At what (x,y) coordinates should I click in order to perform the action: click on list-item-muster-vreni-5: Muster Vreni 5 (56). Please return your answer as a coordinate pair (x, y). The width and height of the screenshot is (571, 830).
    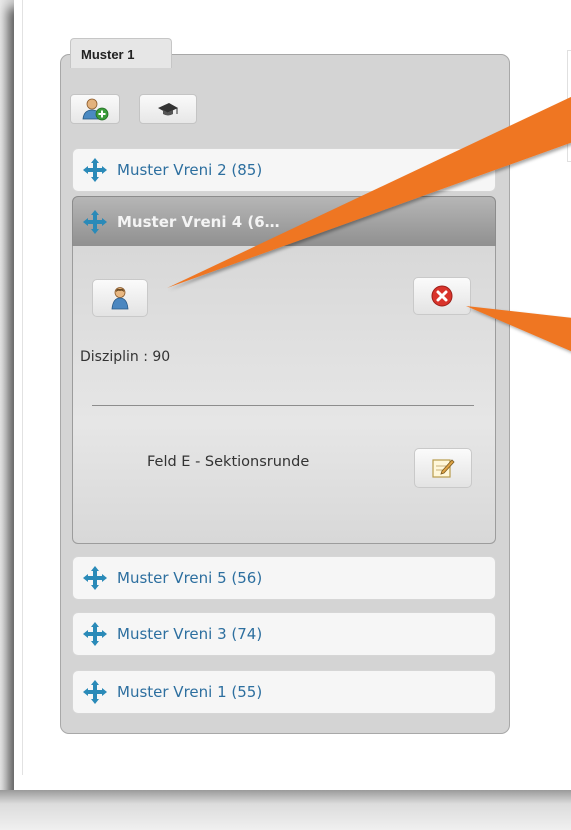
    Looking at the image, I should click on (284, 578).